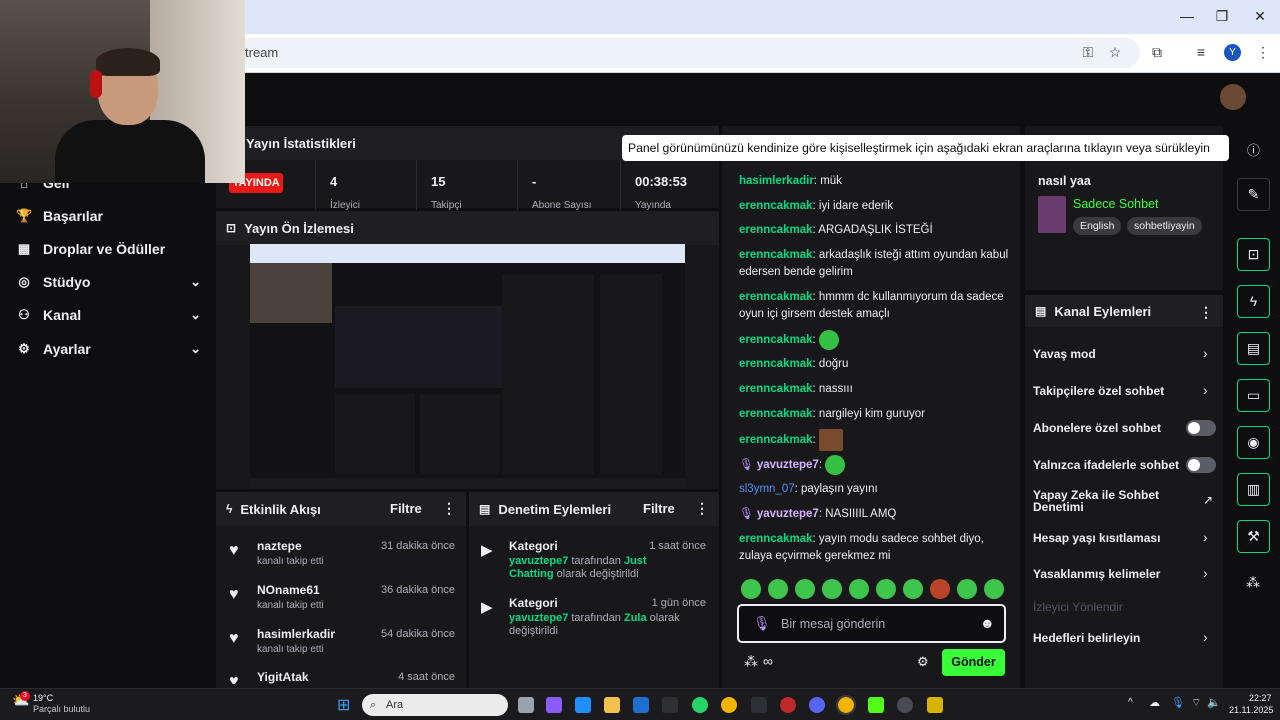 This screenshot has width=1280, height=720. Describe the element at coordinates (641, 705) in the screenshot. I see `outlook-icon` at that location.